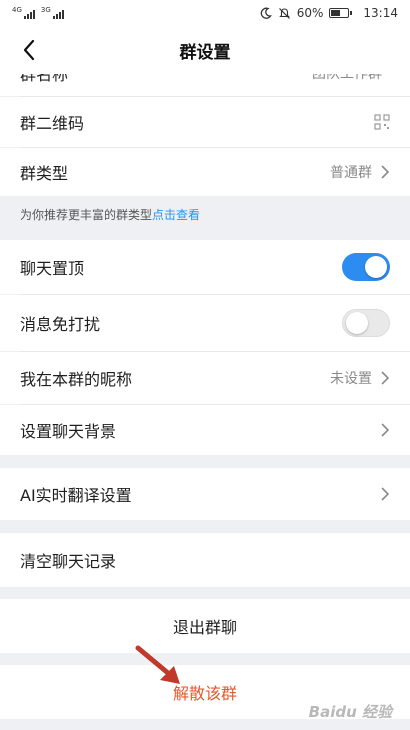  I want to click on battery-level, so click(336, 13).